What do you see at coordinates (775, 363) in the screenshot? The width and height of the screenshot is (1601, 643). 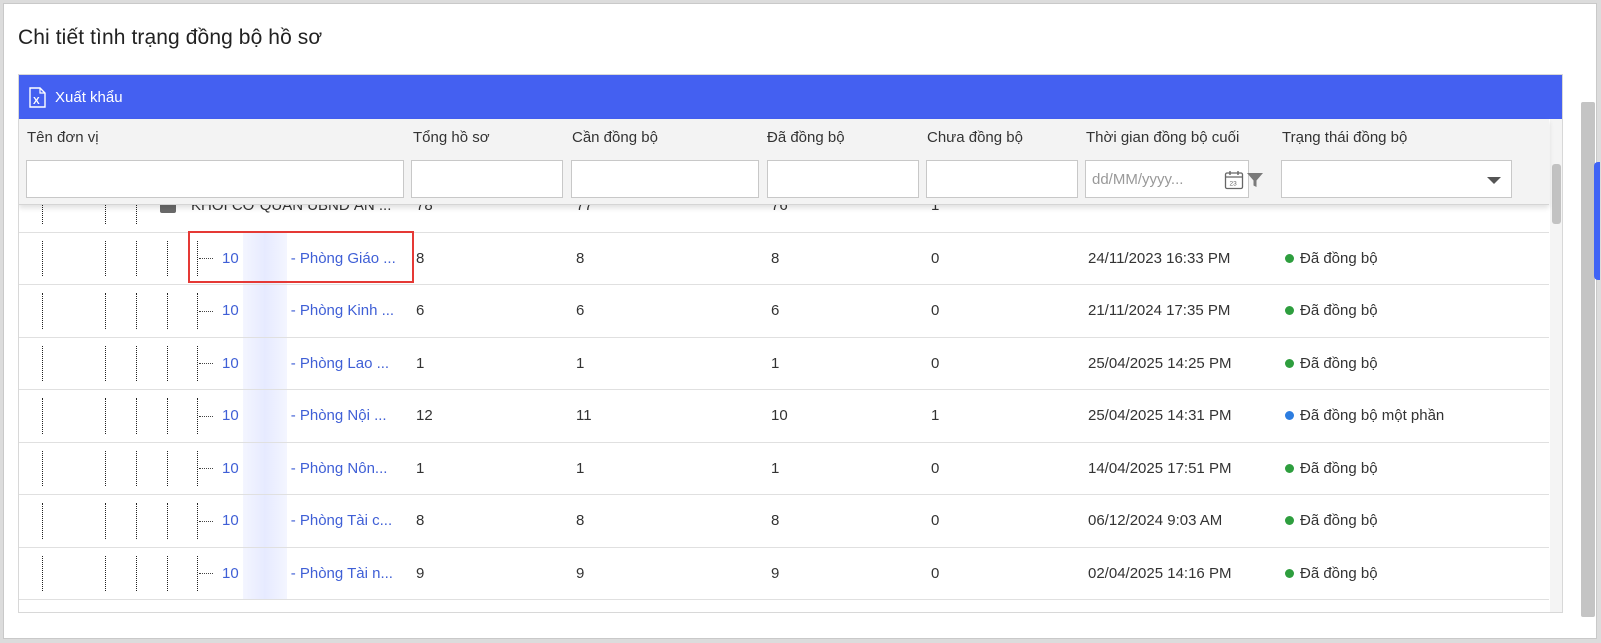 I see `cell-da: 1` at bounding box center [775, 363].